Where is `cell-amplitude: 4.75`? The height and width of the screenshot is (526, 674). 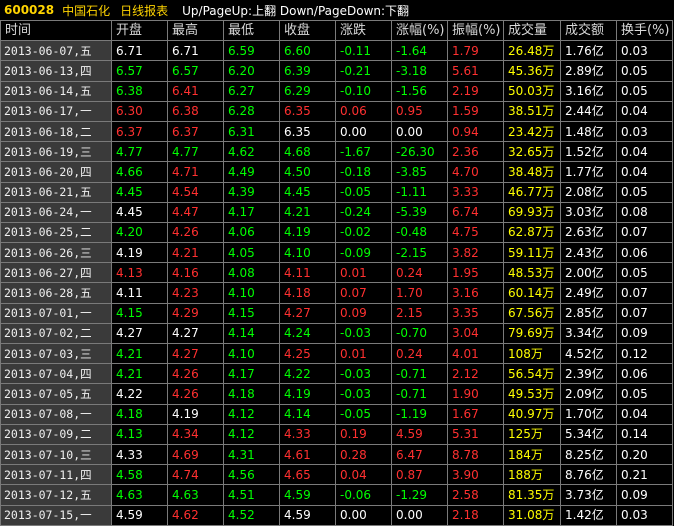 cell-amplitude: 4.75 is located at coordinates (475, 232).